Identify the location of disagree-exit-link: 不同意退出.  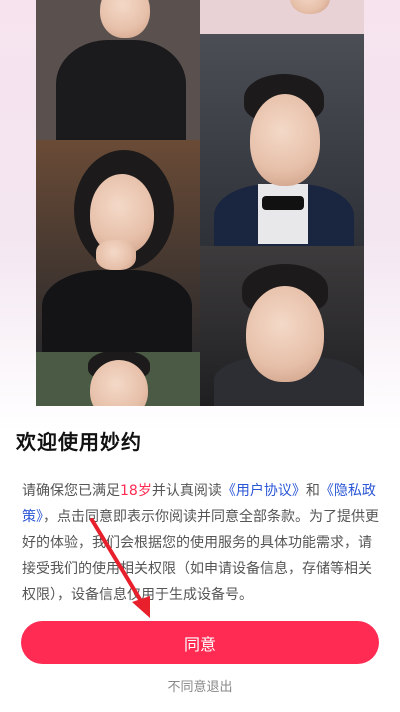
(200, 685).